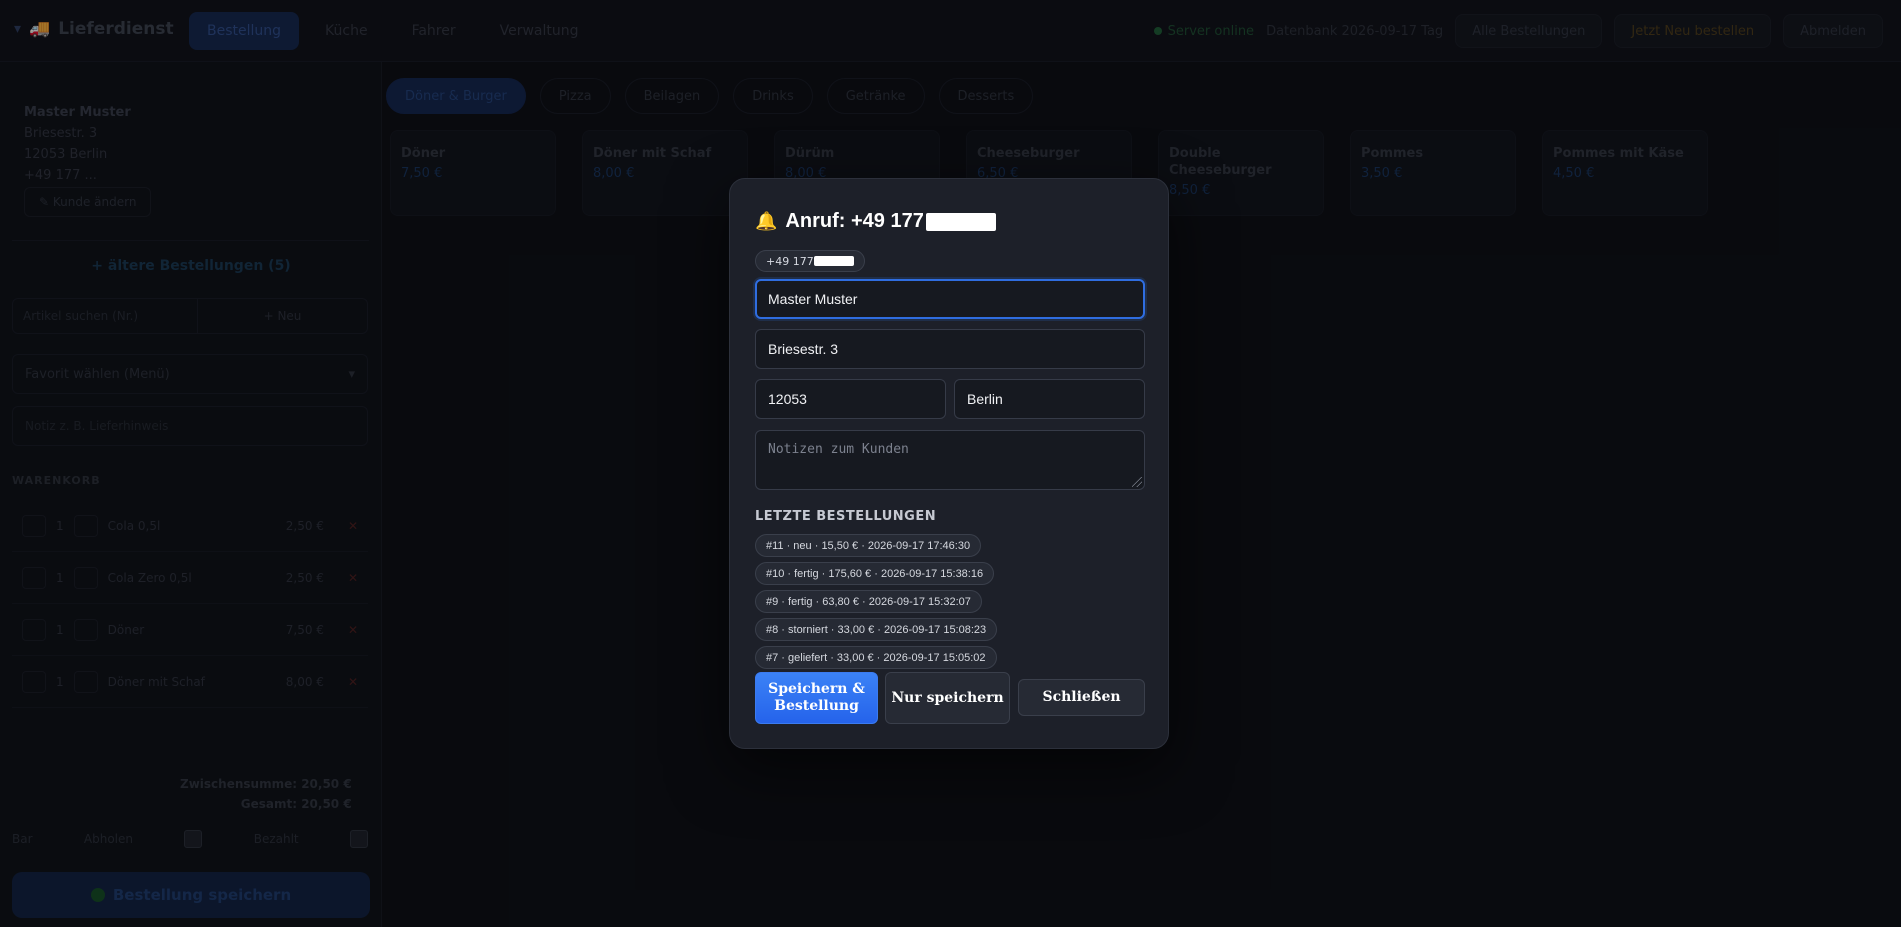 This screenshot has height=927, width=1901. What do you see at coordinates (850, 399) in the screenshot?
I see `zip-input: 12053` at bounding box center [850, 399].